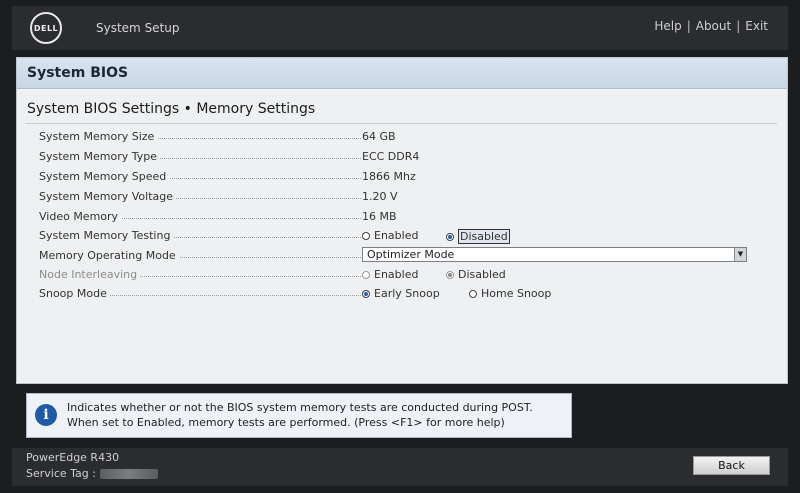 The width and height of the screenshot is (800, 493). I want to click on interleaving-enabled-radio: Enabled, so click(390, 274).